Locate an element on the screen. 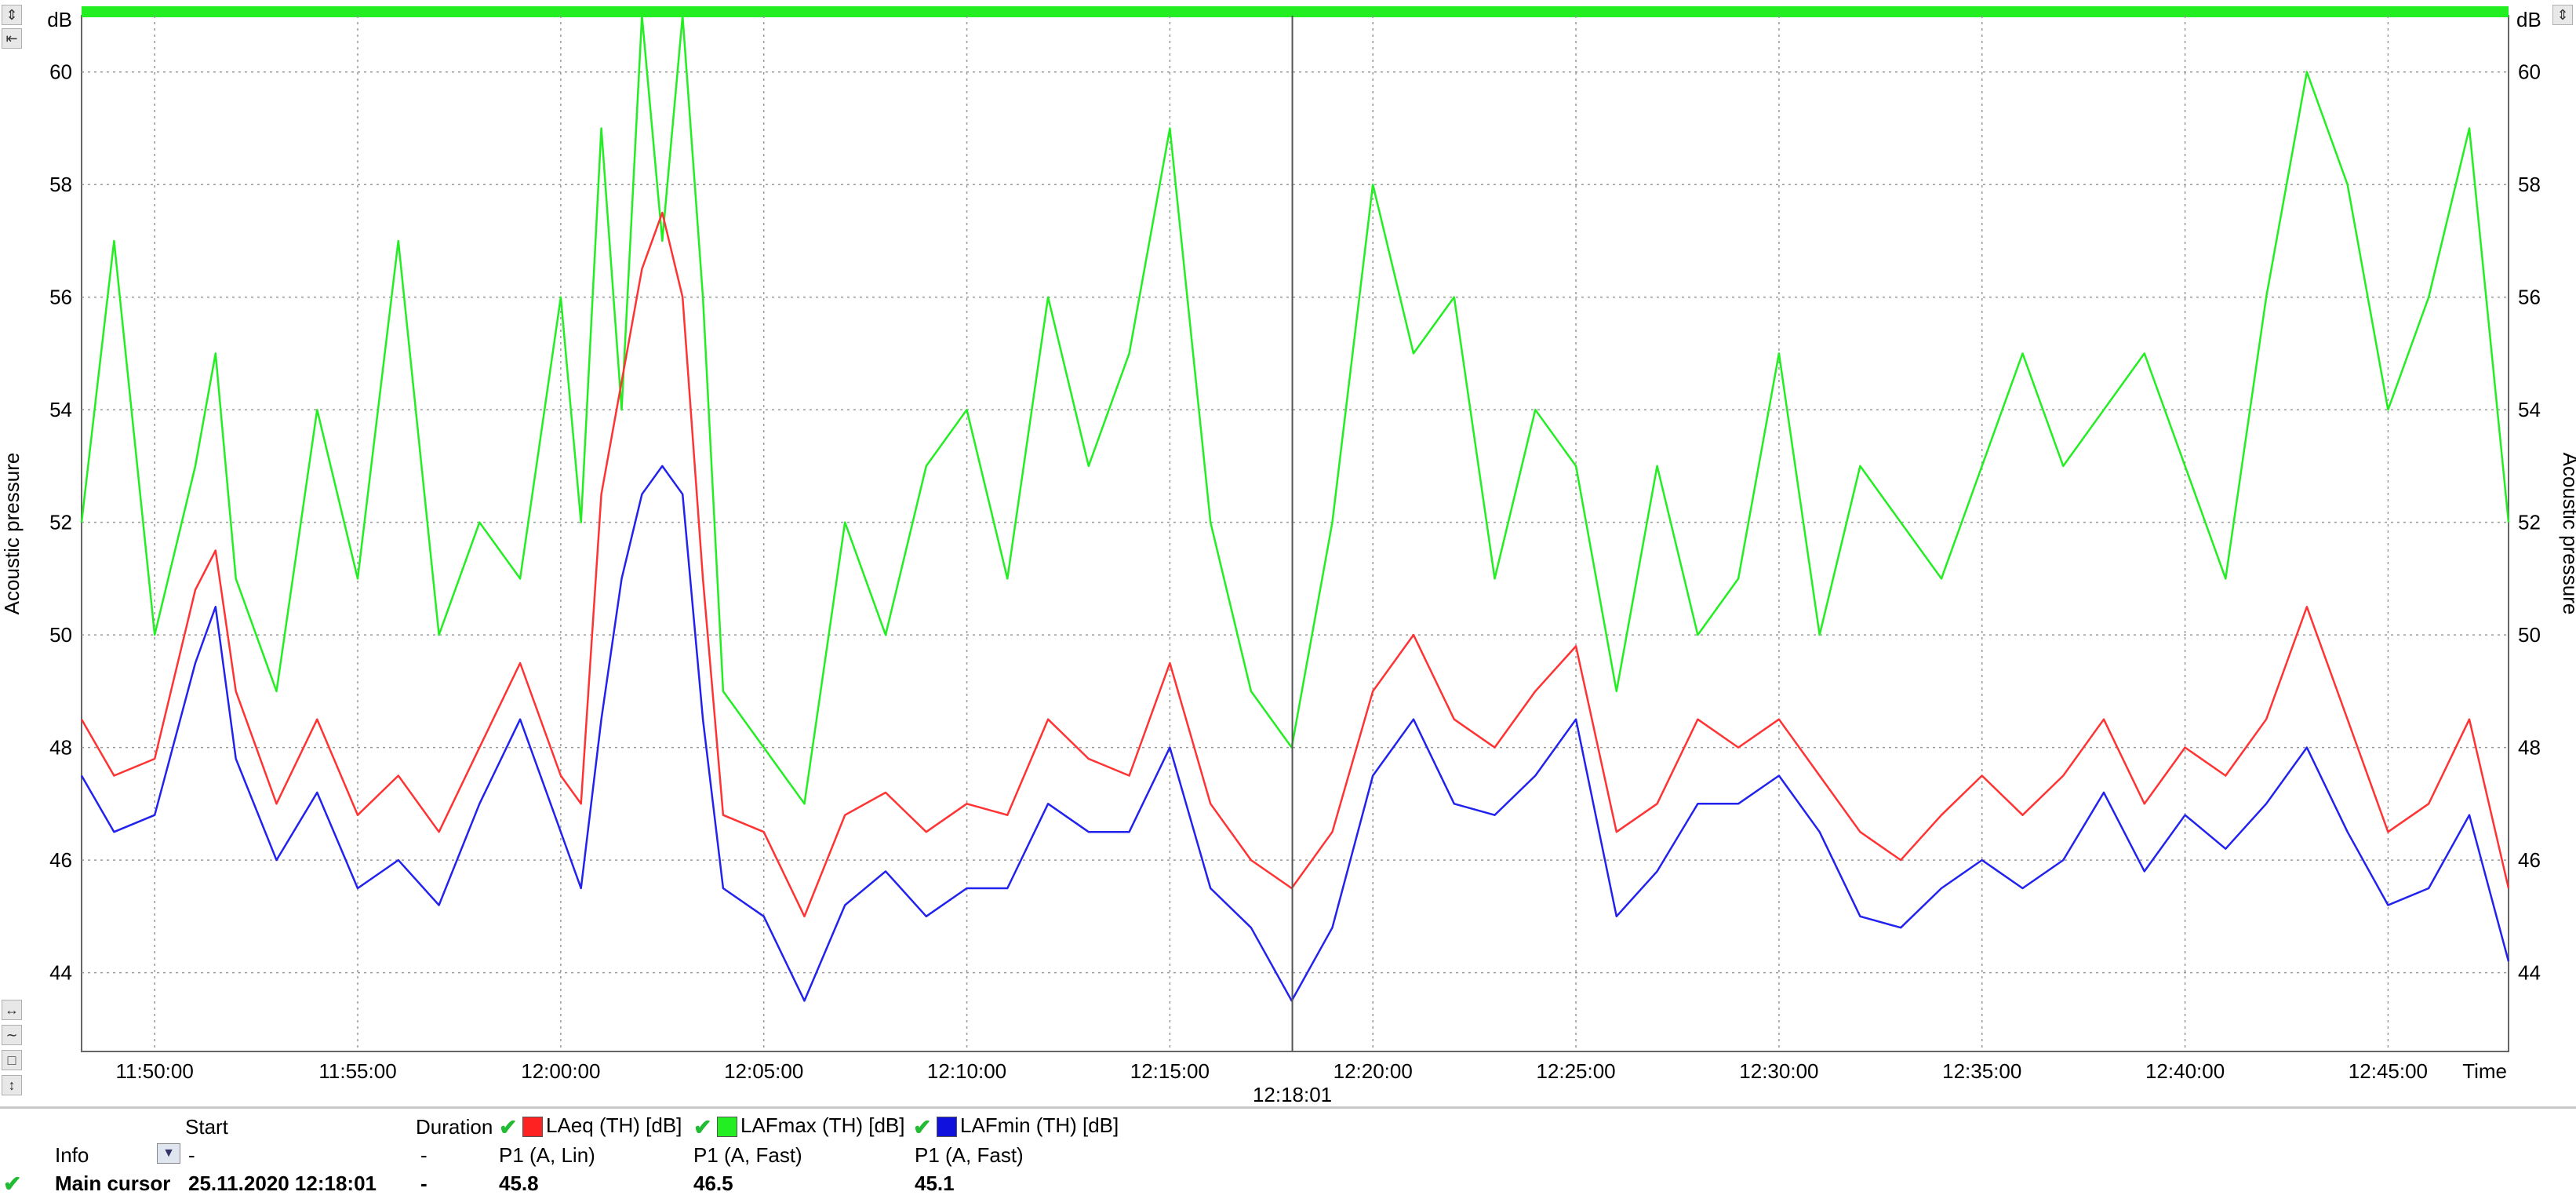 The height and width of the screenshot is (1199, 2576). dropdown-arrow-icon: ▼ is located at coordinates (168, 1153).